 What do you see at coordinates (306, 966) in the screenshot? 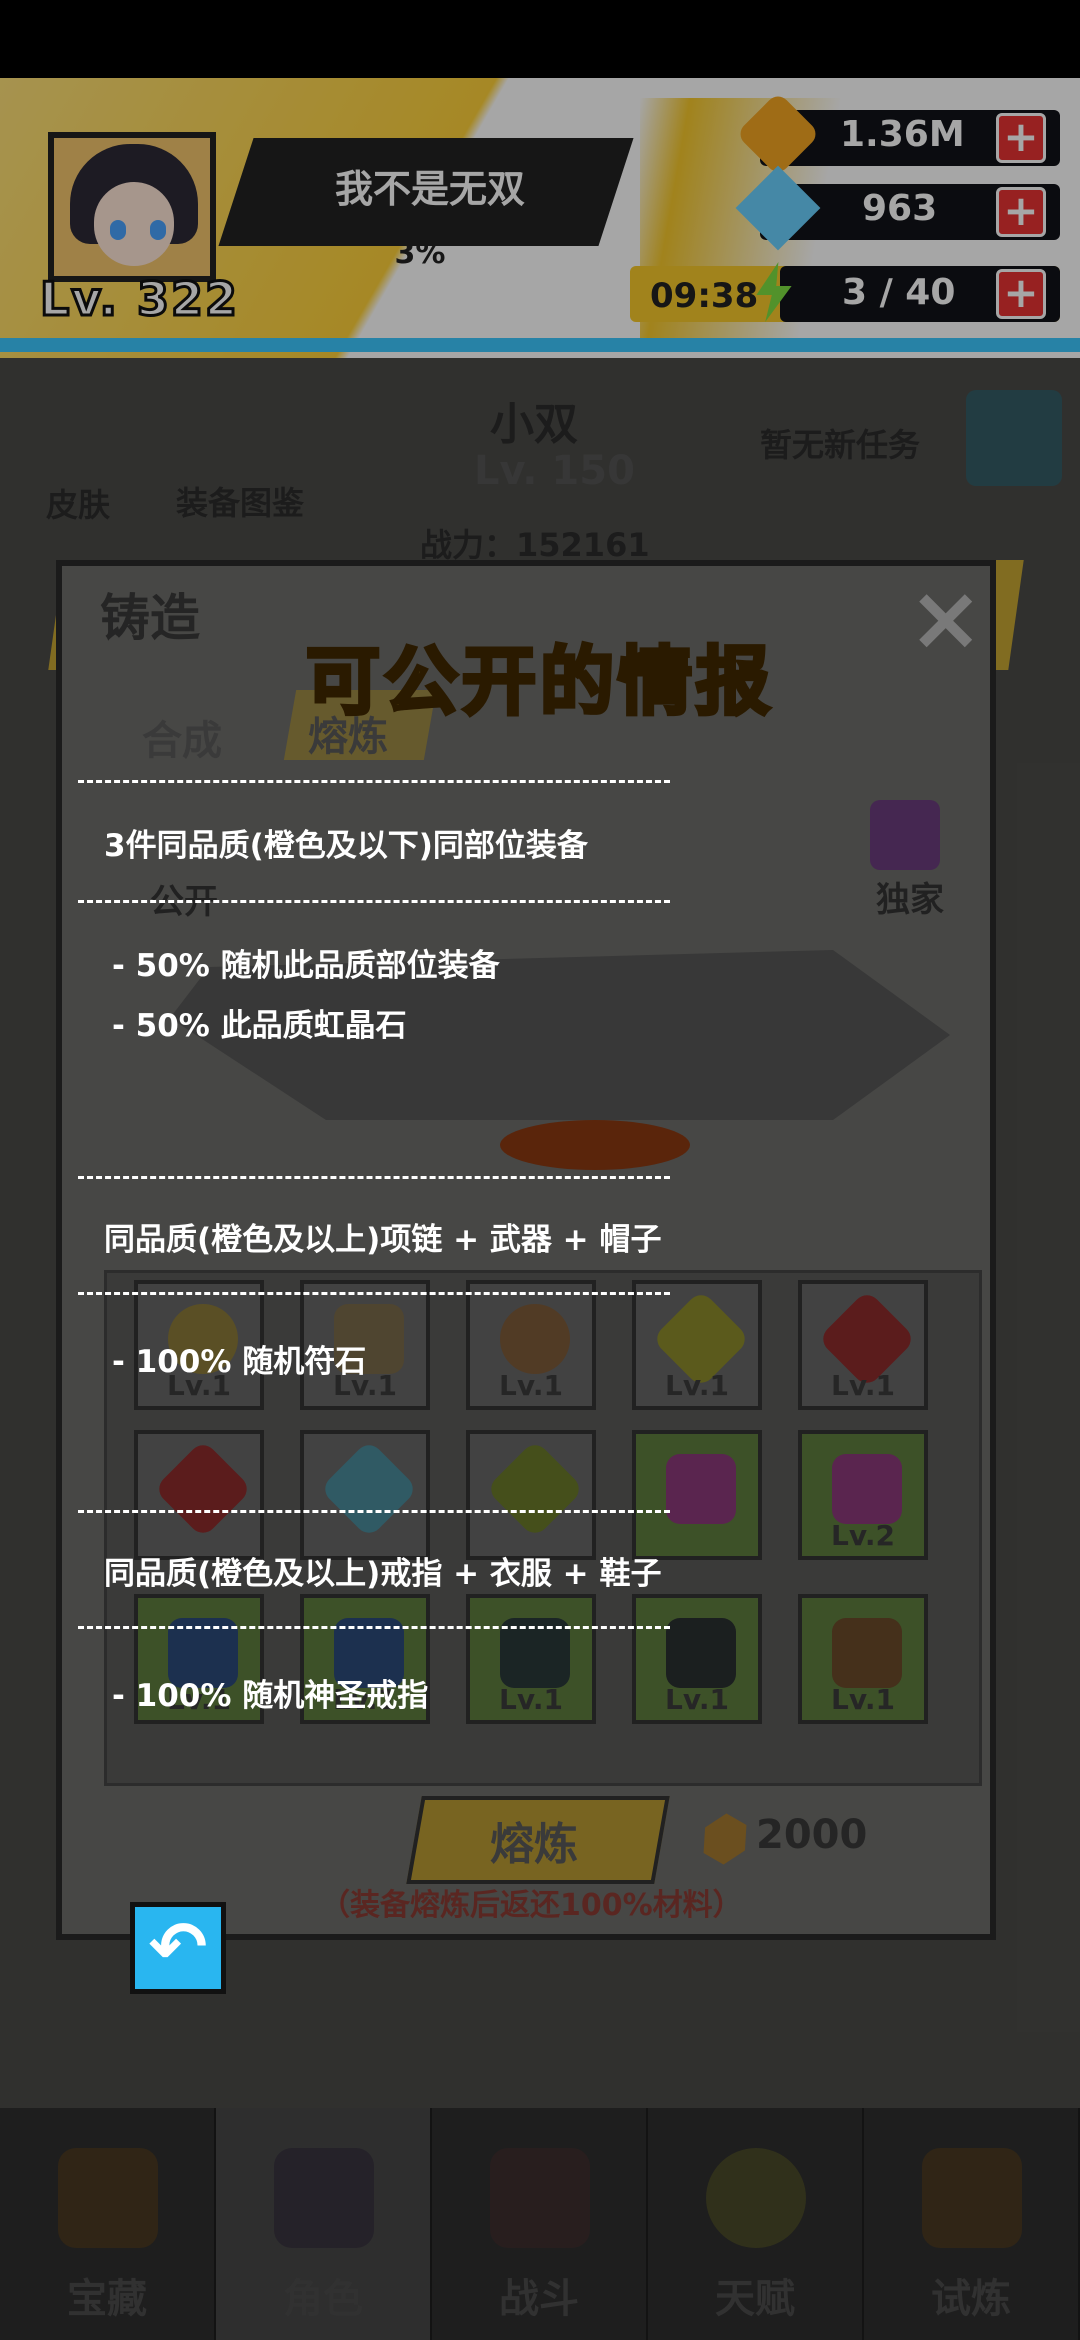
I see `rule1-result: - 50% 随机此品质部位装备` at bounding box center [306, 966].